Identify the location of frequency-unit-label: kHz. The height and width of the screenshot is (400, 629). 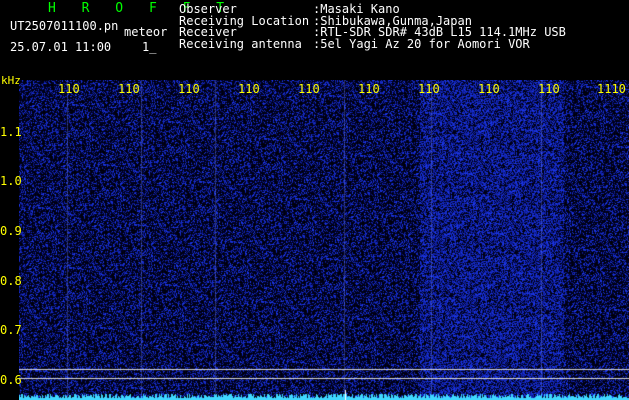
(11, 80).